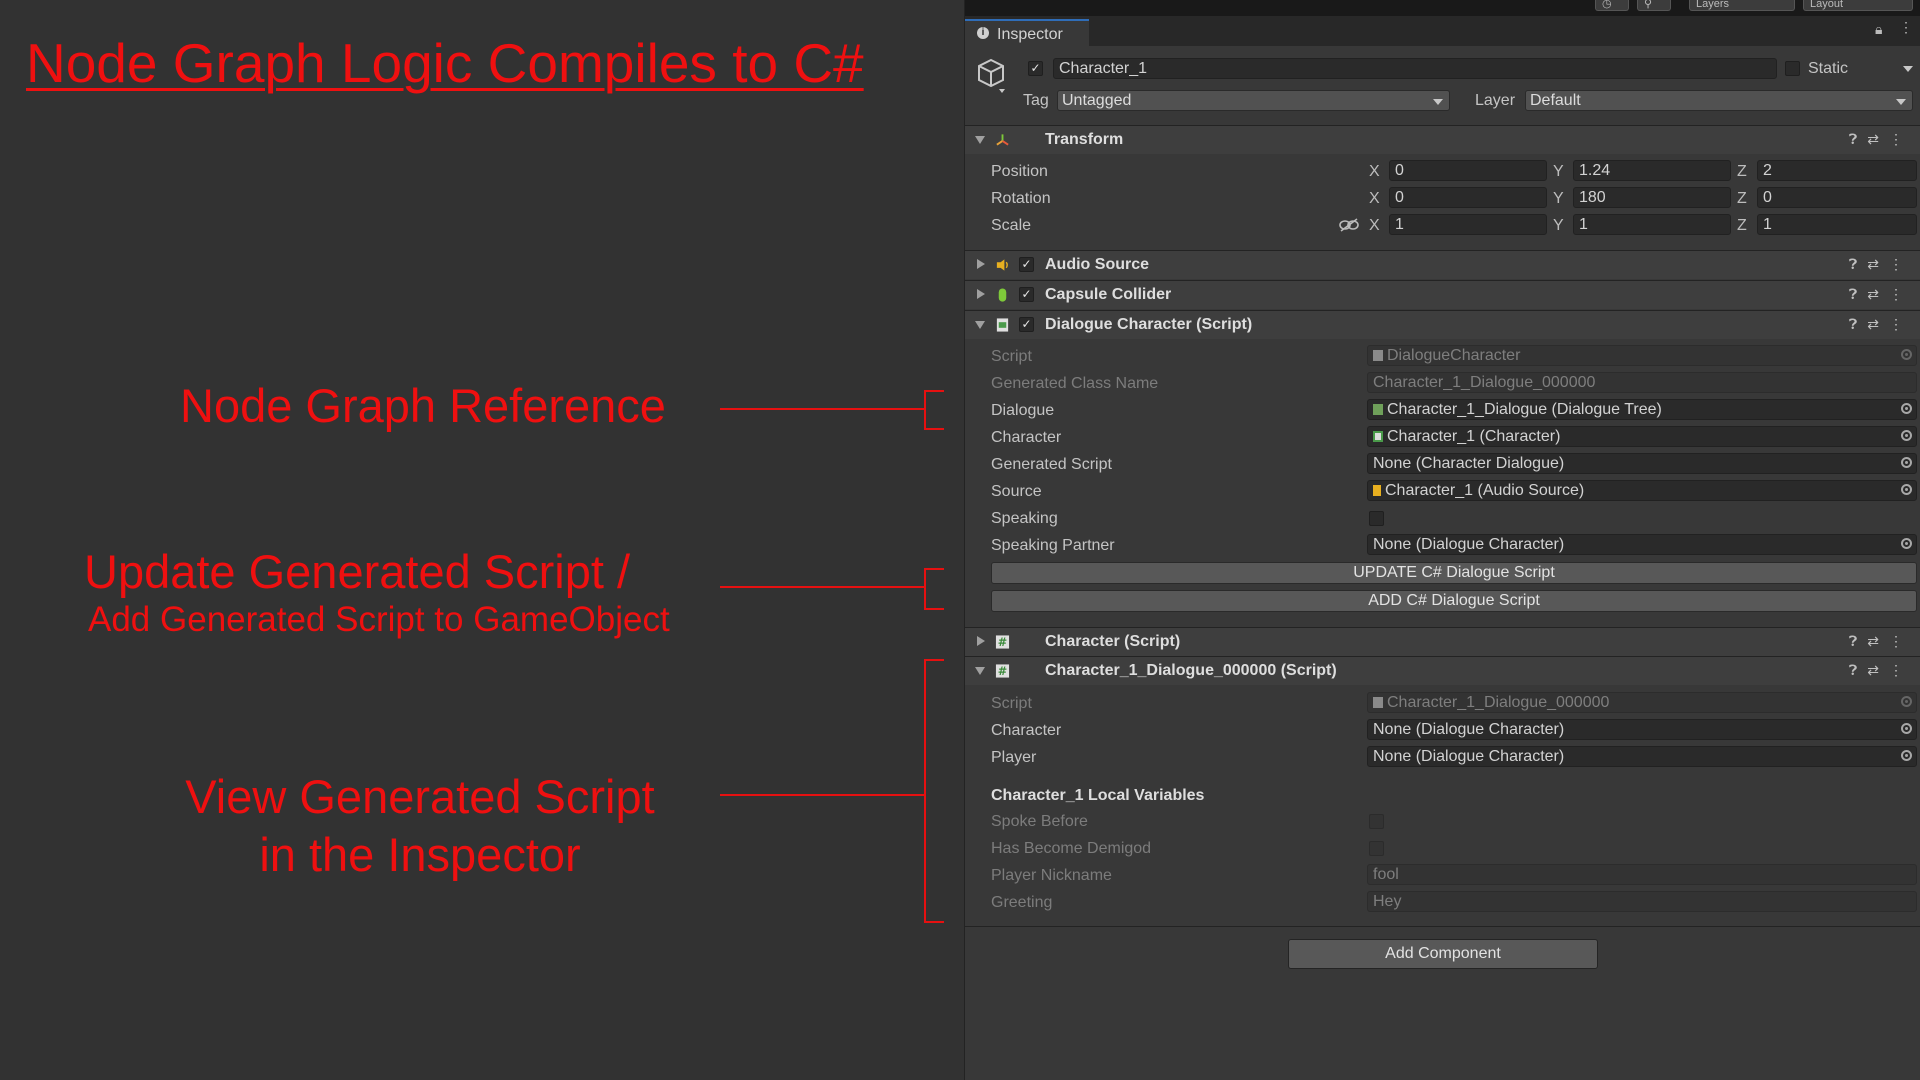  I want to click on history-button: ◷, so click(1612, 5).